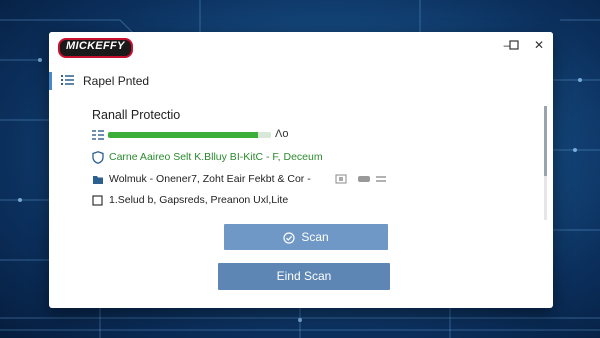 The image size is (600, 338). What do you see at coordinates (98, 180) in the screenshot?
I see `folder-icon` at bounding box center [98, 180].